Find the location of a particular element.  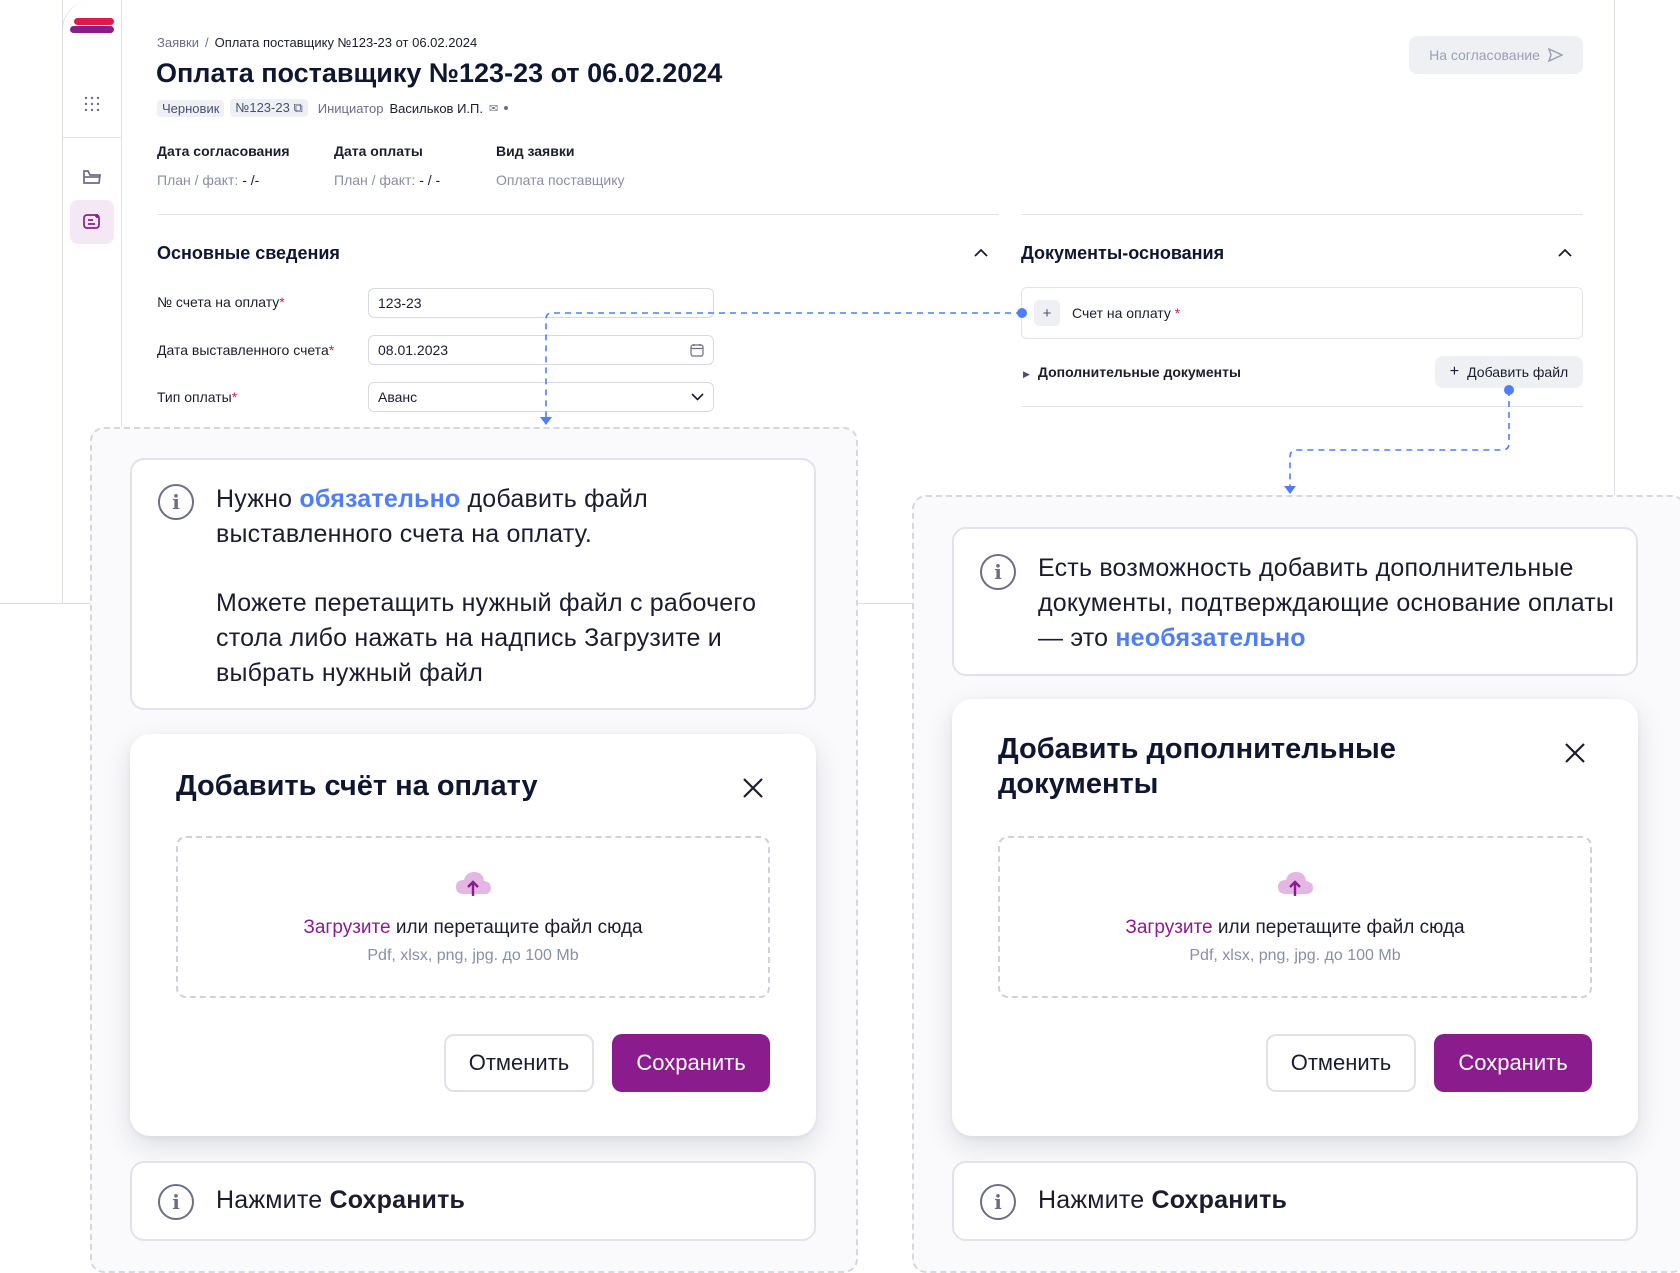

upload-formats: Pdf, xlsx, png, jpg. до 100 Mb is located at coordinates (473, 955).